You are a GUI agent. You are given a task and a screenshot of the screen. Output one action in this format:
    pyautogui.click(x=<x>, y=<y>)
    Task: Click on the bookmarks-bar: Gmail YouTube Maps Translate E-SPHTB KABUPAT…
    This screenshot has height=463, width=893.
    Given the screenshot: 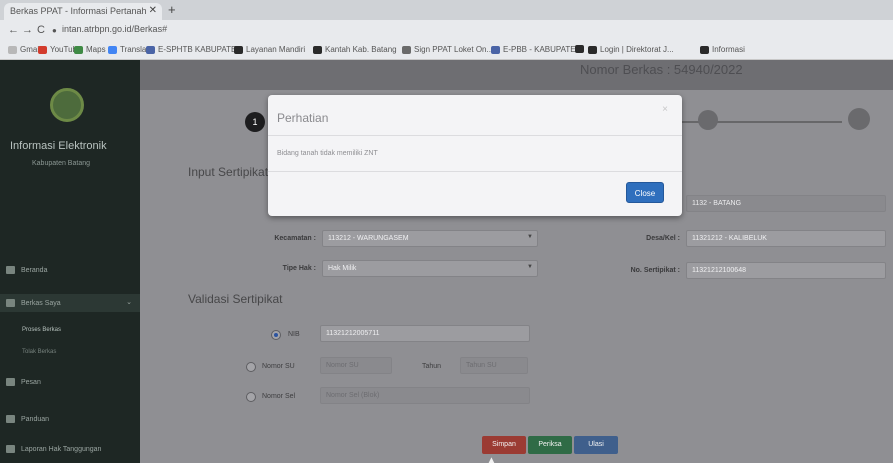 What is the action you would take?
    pyautogui.click(x=446, y=51)
    